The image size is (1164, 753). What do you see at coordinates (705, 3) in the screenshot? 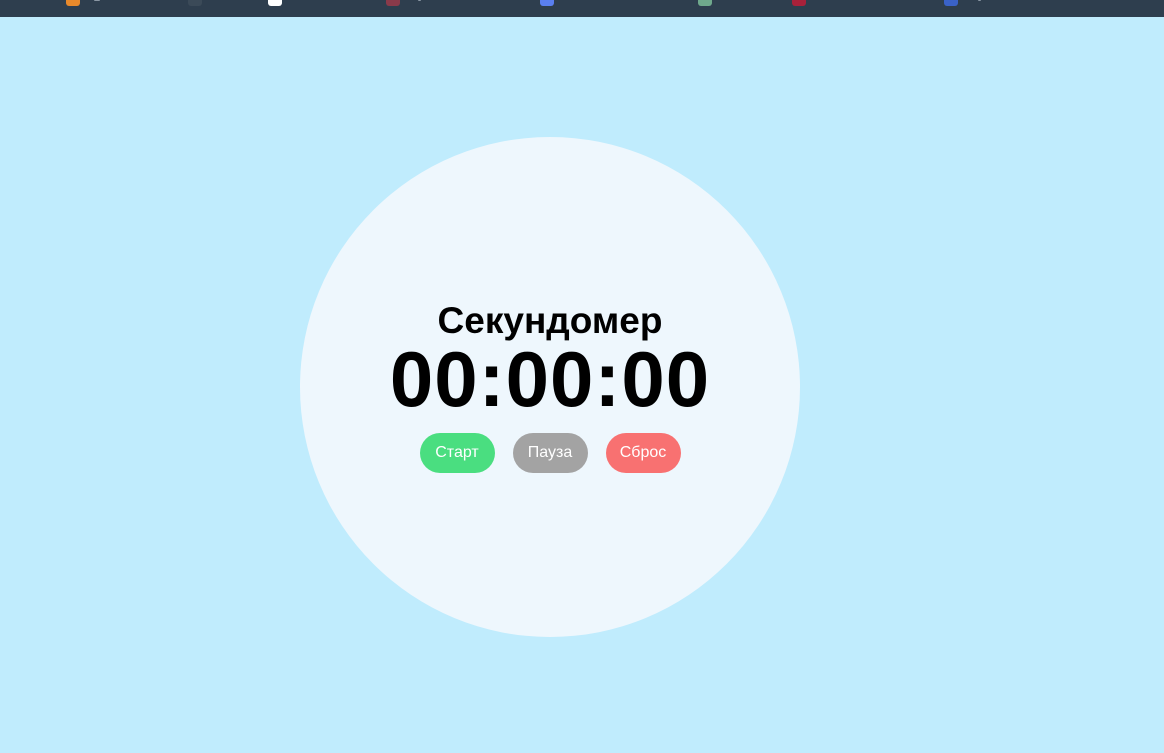
I see `bookmark-favicon-green-icon` at bounding box center [705, 3].